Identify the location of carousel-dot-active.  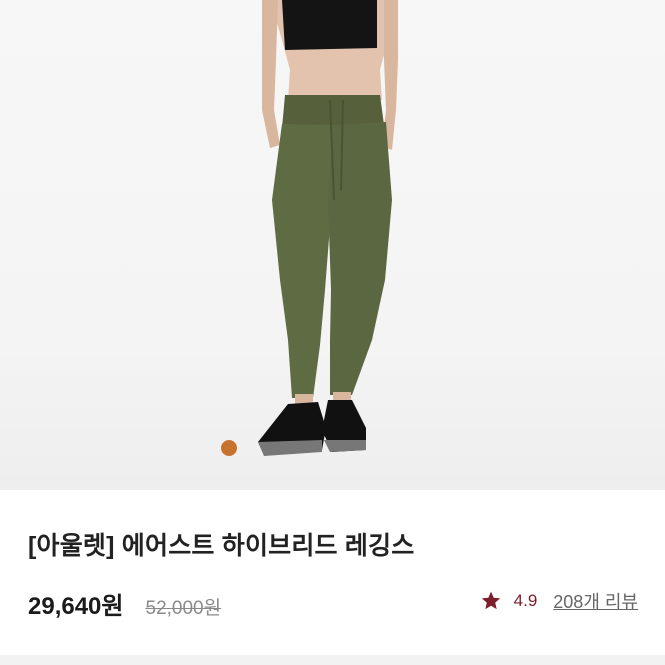
(229, 448).